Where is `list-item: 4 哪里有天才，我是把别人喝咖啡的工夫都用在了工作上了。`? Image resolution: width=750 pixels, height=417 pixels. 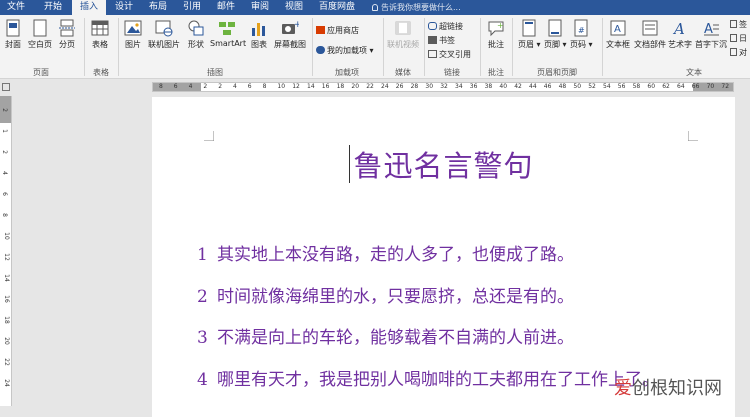 list-item: 4 哪里有天才，我是把别人喝咖啡的工夫都用在了工作上了。 is located at coordinates (428, 377).